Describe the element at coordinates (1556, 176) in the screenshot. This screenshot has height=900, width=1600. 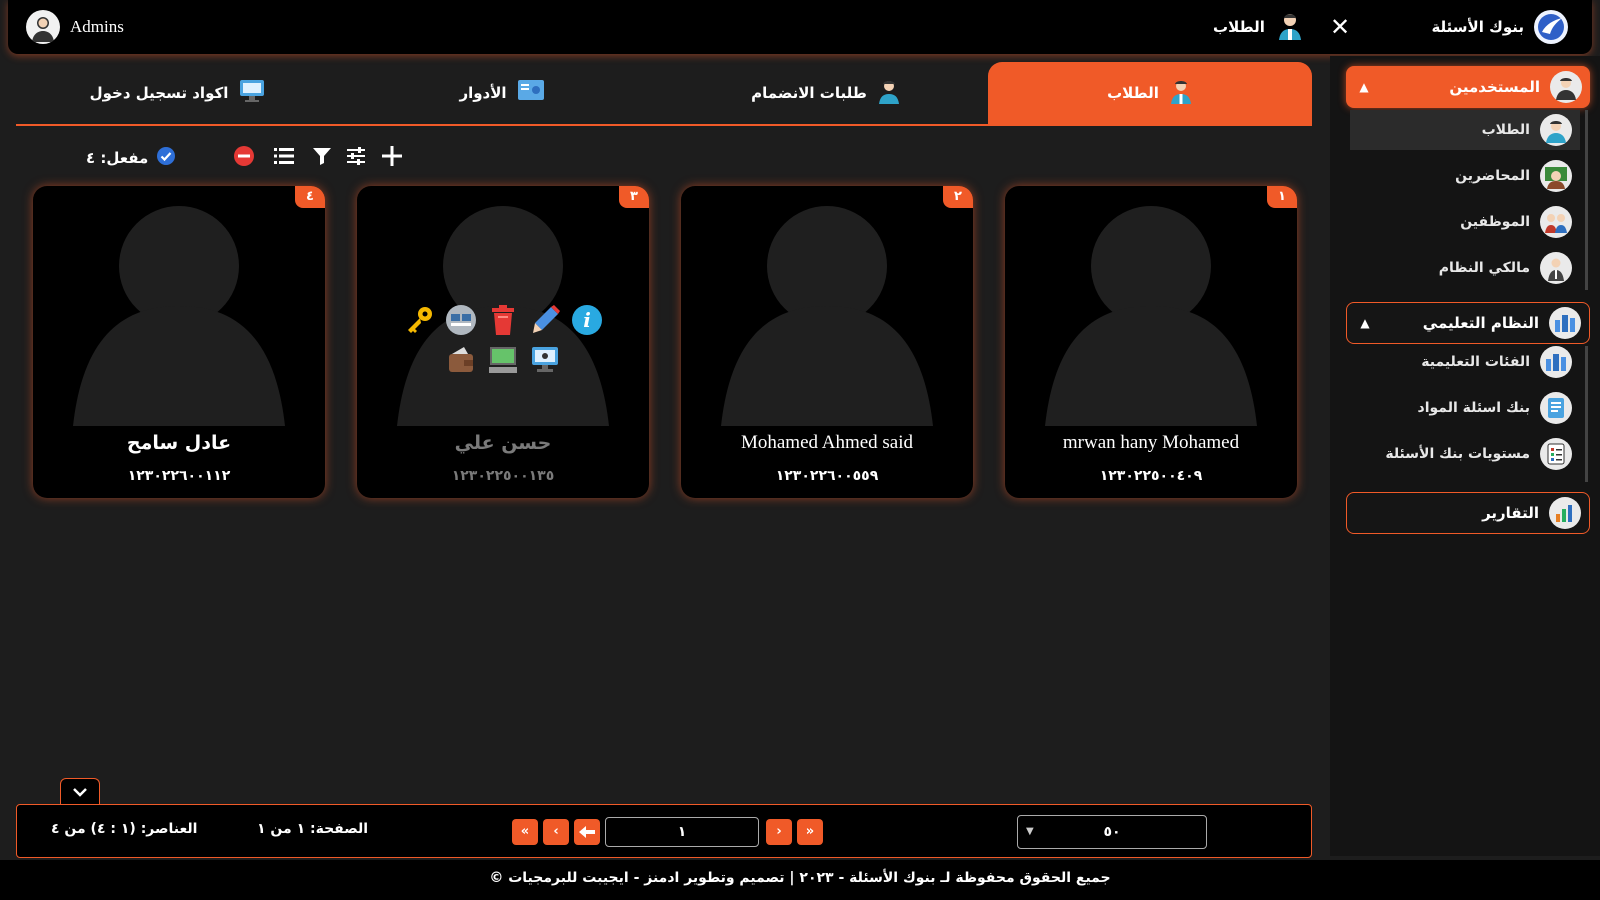
I see `lecturer-icon` at that location.